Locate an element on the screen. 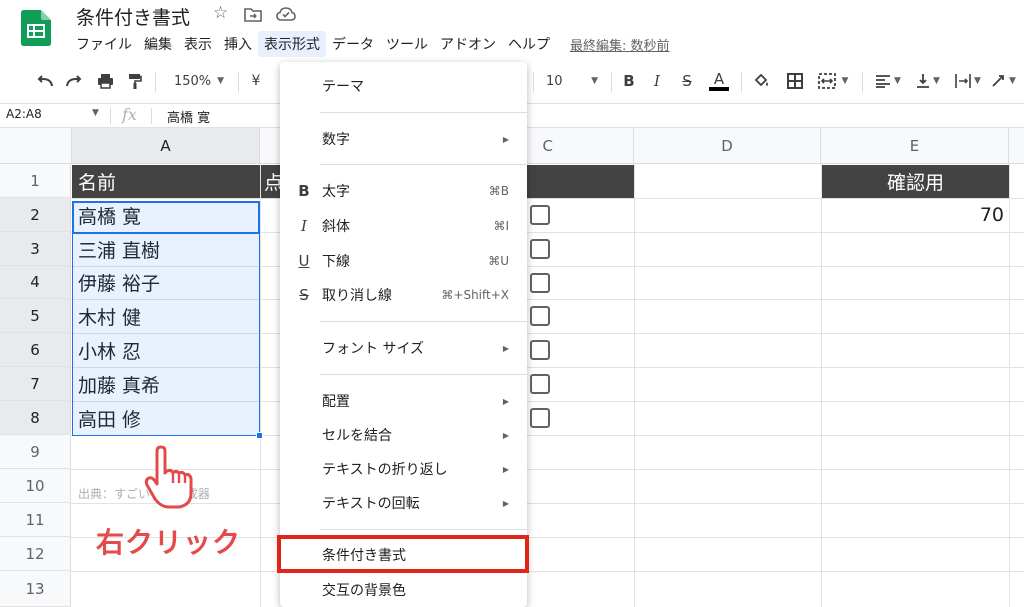  undo-icon is located at coordinates (45, 81).